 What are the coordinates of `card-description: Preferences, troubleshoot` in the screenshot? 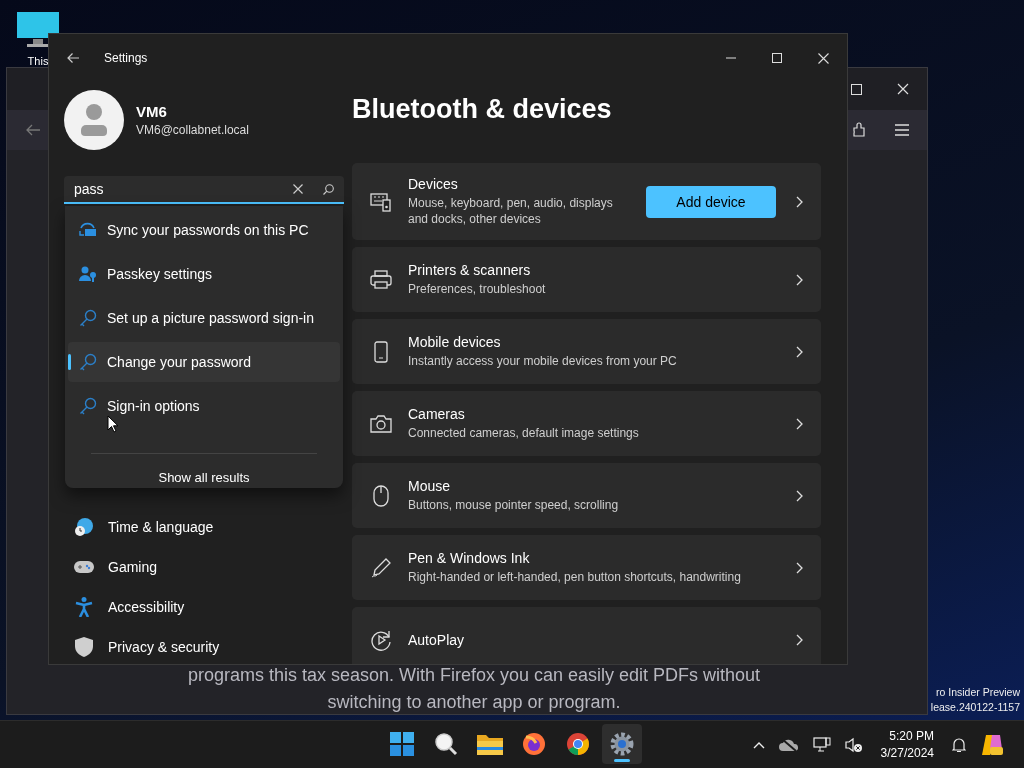 It's located at (477, 289).